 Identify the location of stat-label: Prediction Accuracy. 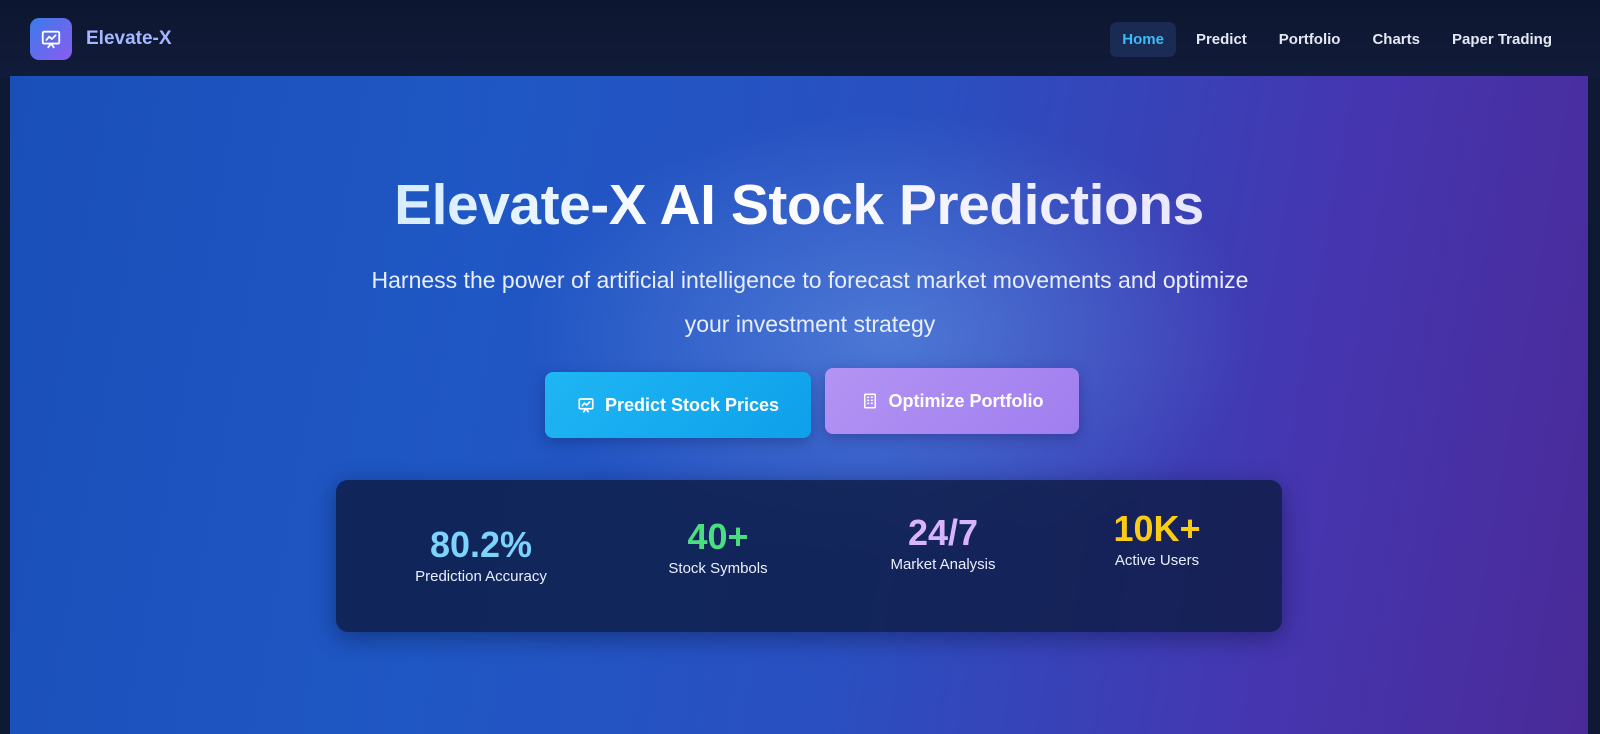
(481, 576).